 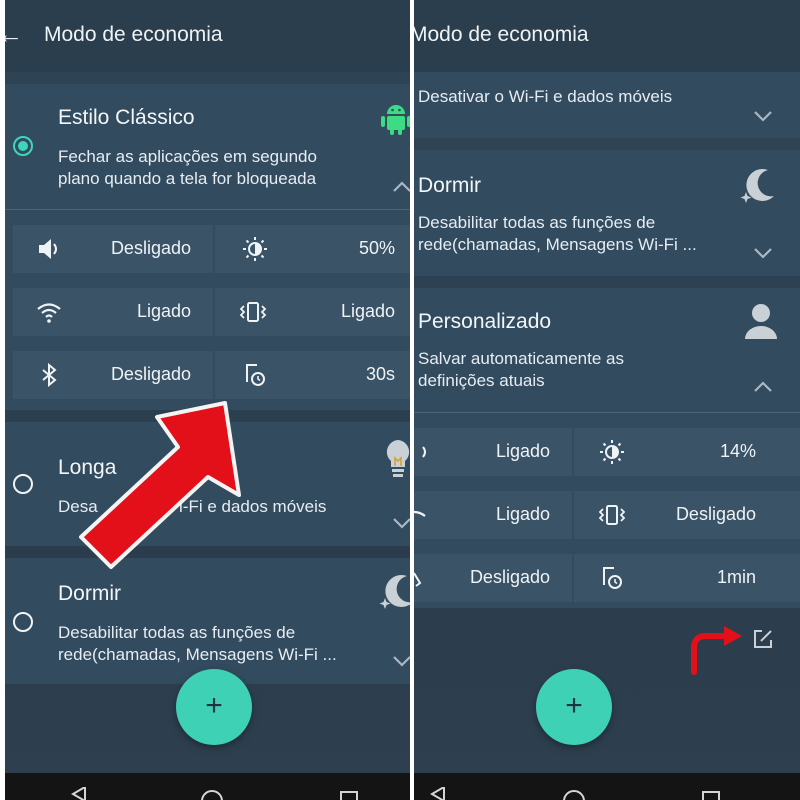 What do you see at coordinates (716, 650) in the screenshot?
I see `annotation-curved-arrow-icon` at bounding box center [716, 650].